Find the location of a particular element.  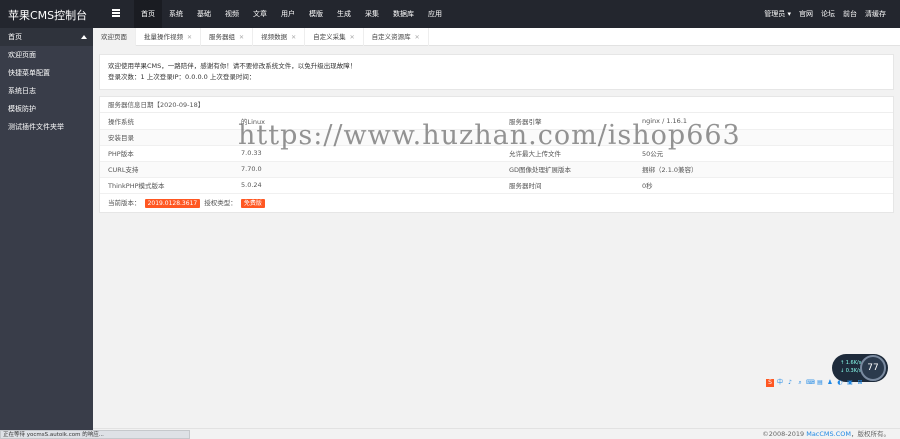

top-nav-article: 文章 is located at coordinates (260, 14).